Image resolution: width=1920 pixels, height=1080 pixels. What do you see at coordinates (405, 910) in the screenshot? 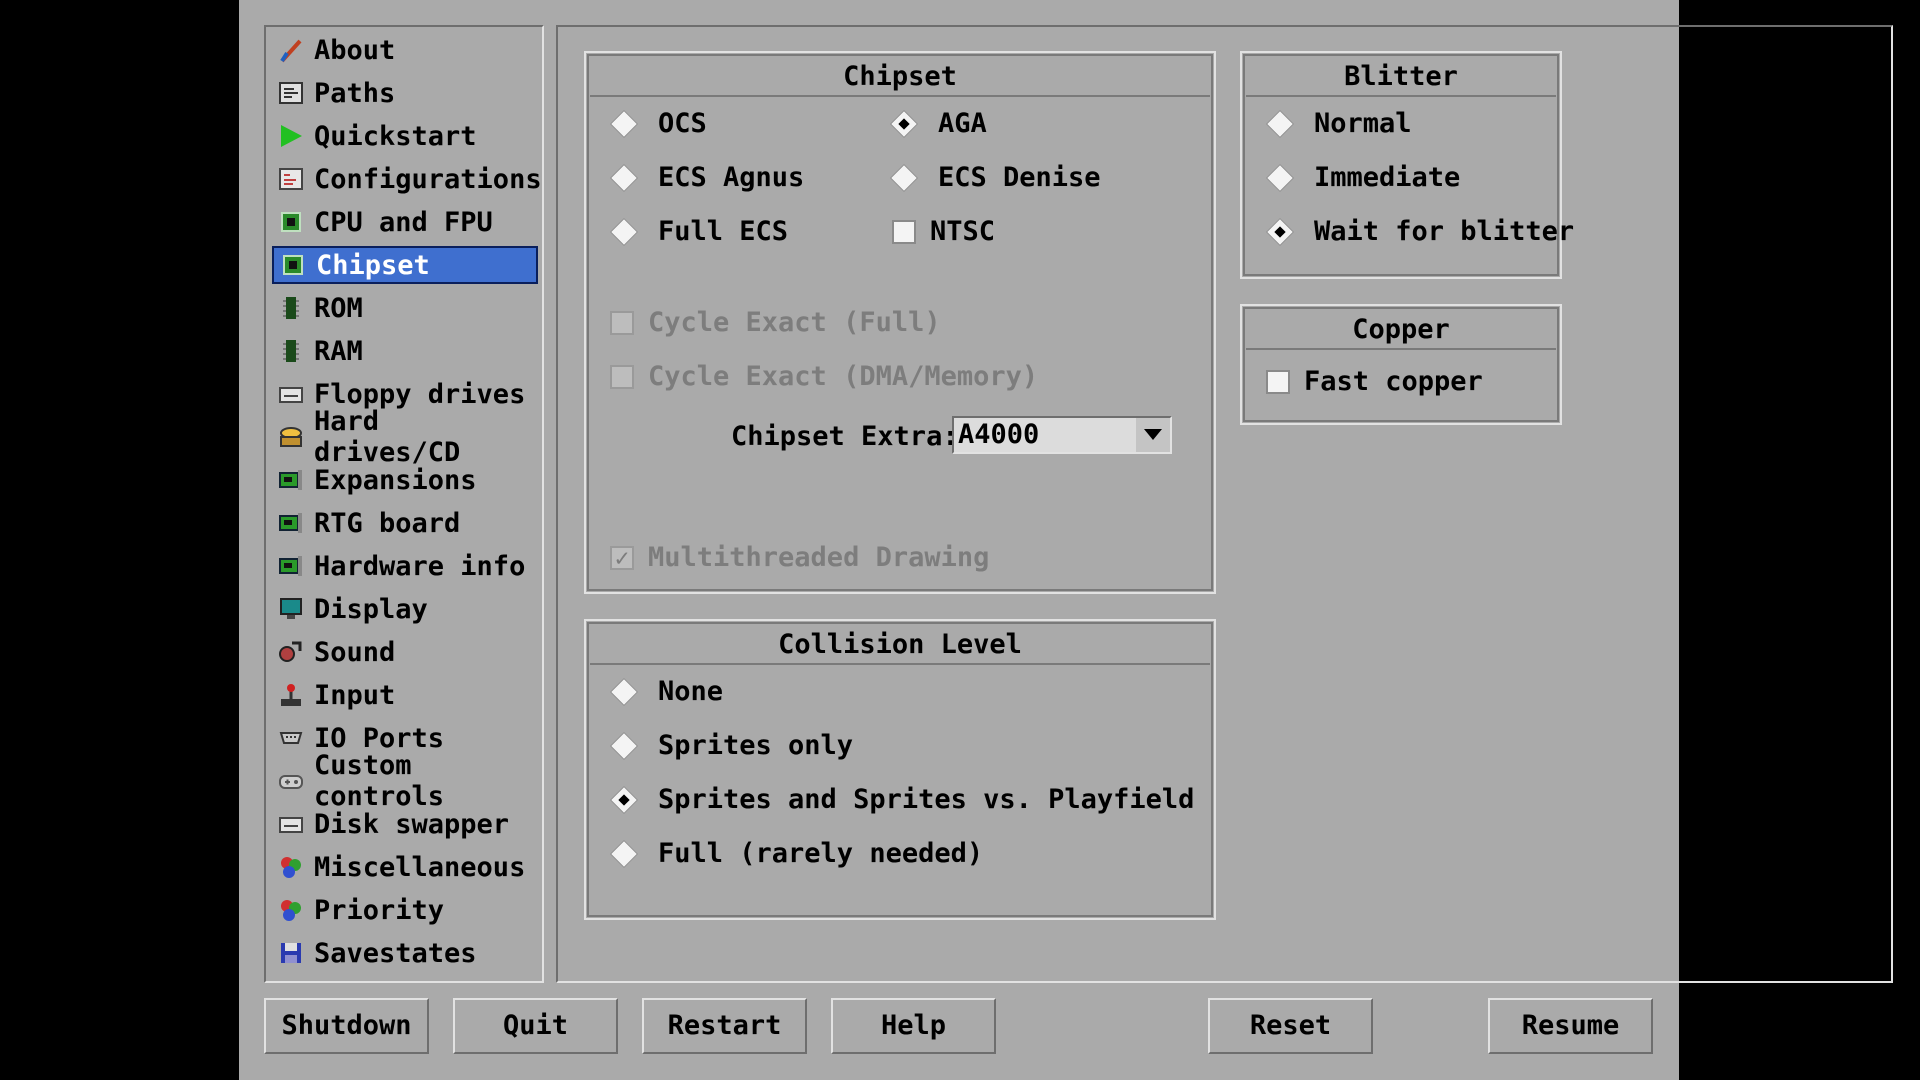
I see `sidebar-item-priority: Priority` at bounding box center [405, 910].